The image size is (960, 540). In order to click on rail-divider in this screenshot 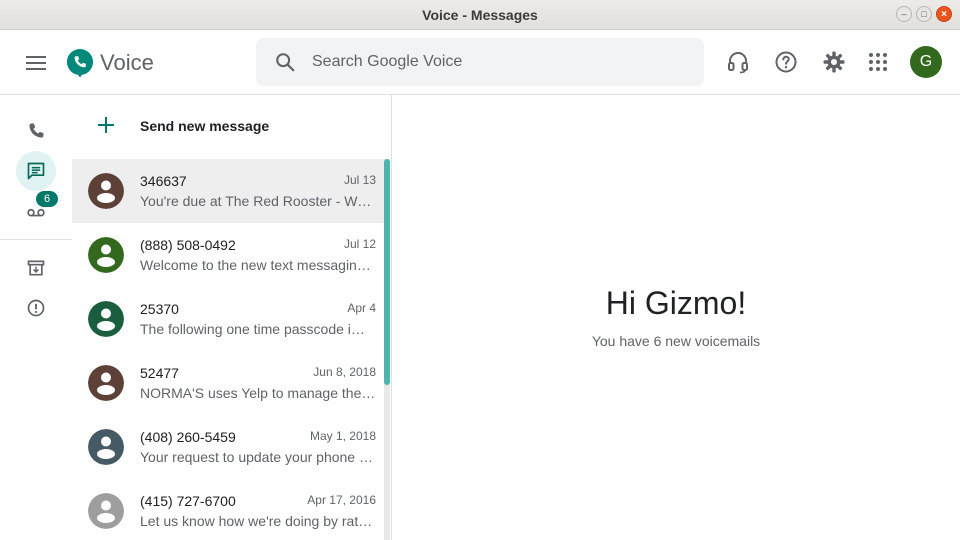, I will do `click(36, 239)`.